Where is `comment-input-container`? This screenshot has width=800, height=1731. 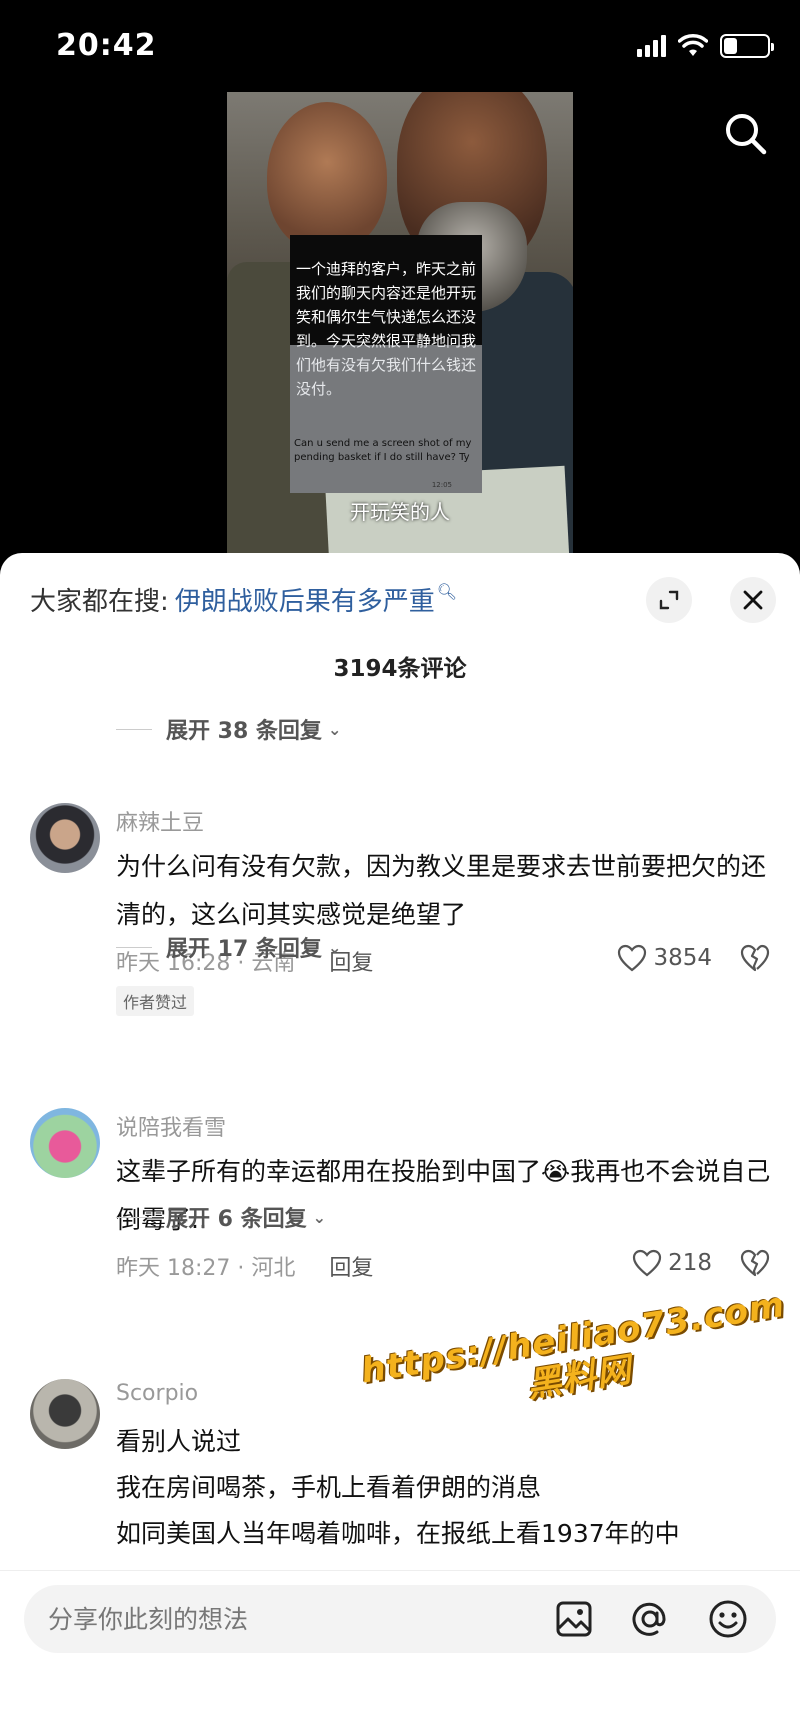
comment-input-container is located at coordinates (400, 1619).